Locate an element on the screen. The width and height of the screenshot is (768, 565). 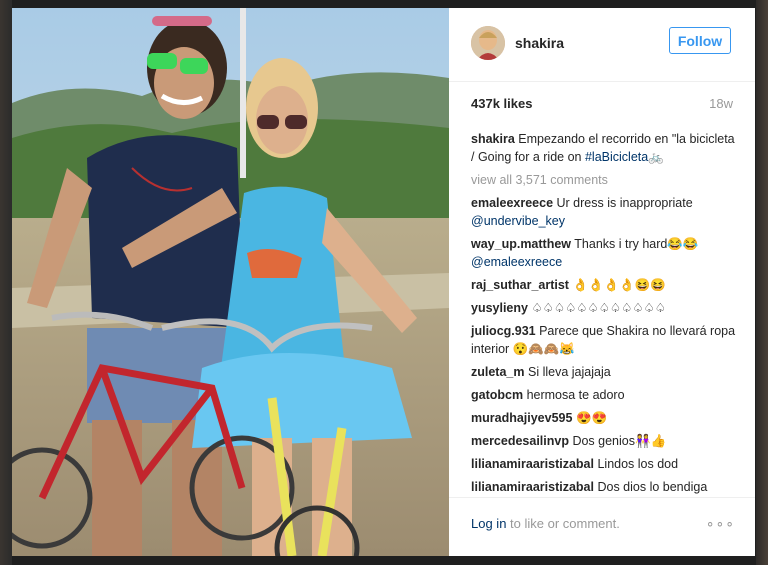
comment-text: Dos genios👭👍 is located at coordinates (619, 441).